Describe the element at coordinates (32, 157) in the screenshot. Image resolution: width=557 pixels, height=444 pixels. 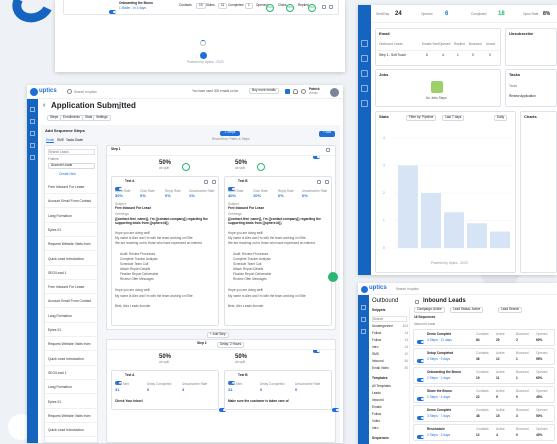
I see `rail-settings-icon` at that location.